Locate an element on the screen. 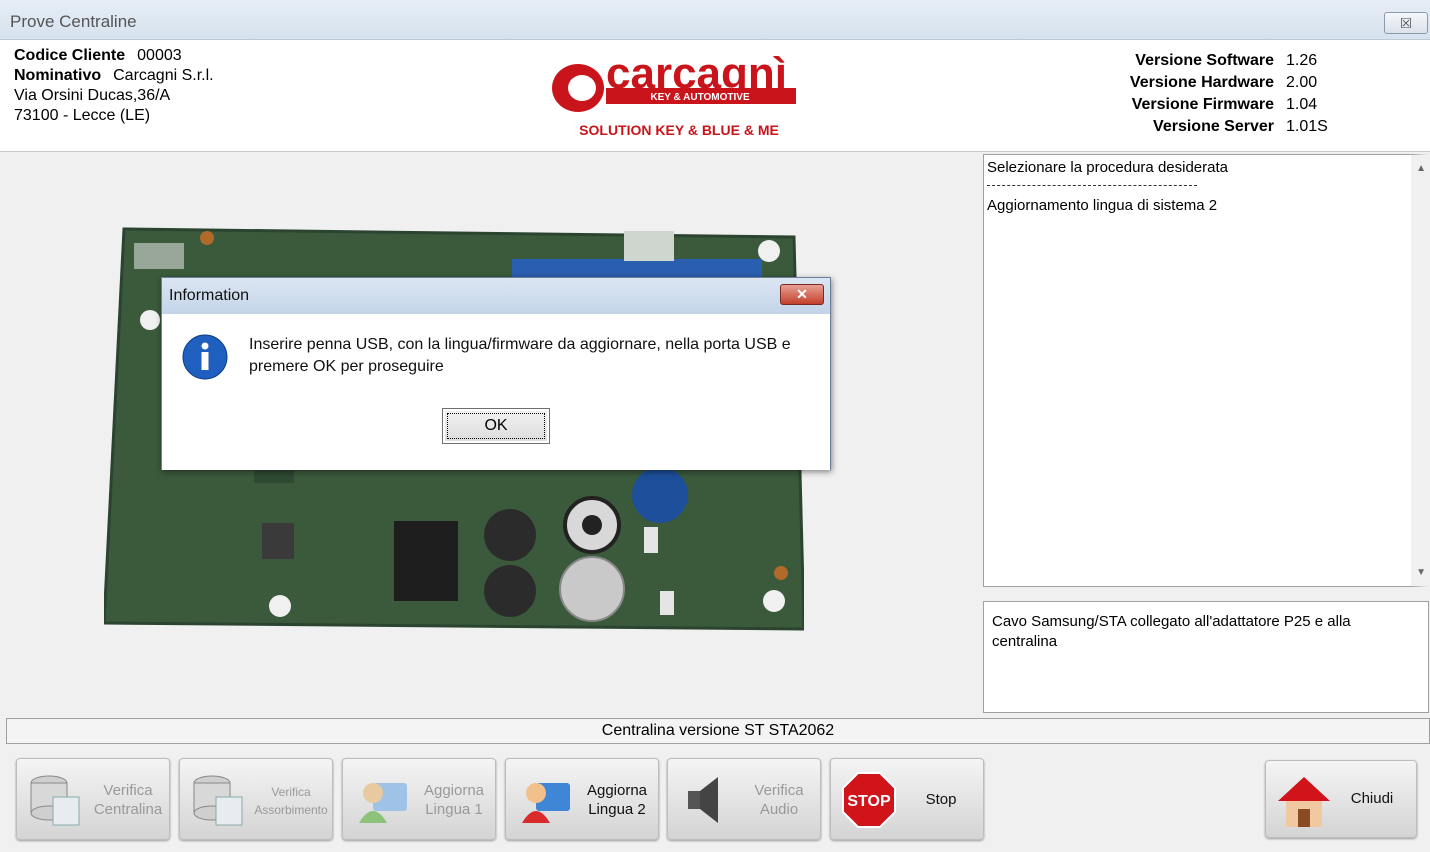 Image resolution: width=1430 pixels, height=852 pixels. log-line-1: Selezionare la procedura desiderata is located at coordinates (1107, 167).